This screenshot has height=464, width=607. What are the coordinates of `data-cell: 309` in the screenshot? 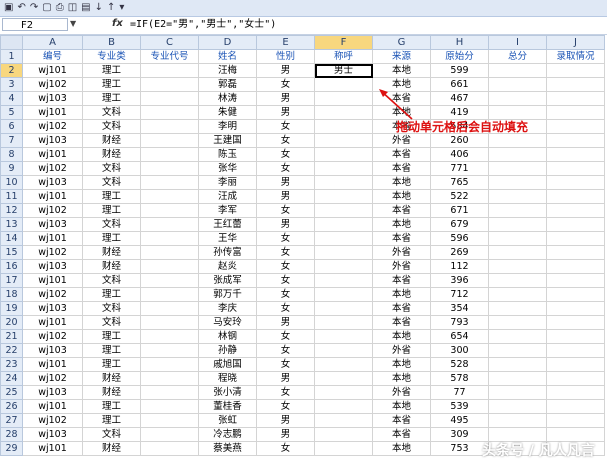 It's located at (459, 434).